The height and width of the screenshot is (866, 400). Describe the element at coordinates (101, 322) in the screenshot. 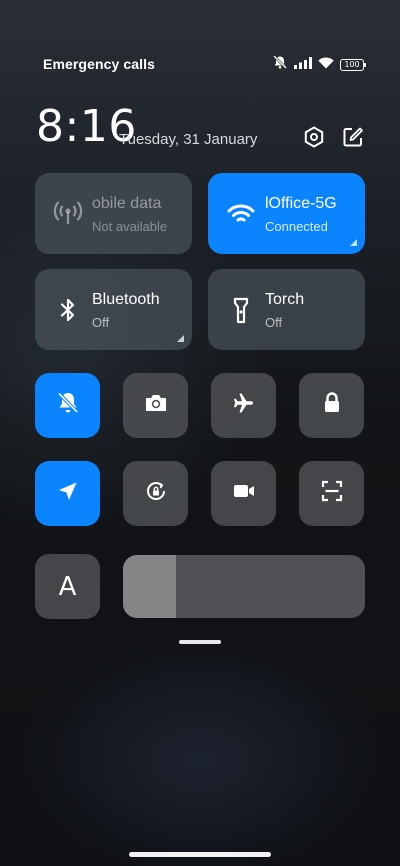

I see `bluetooth-status: Off` at that location.